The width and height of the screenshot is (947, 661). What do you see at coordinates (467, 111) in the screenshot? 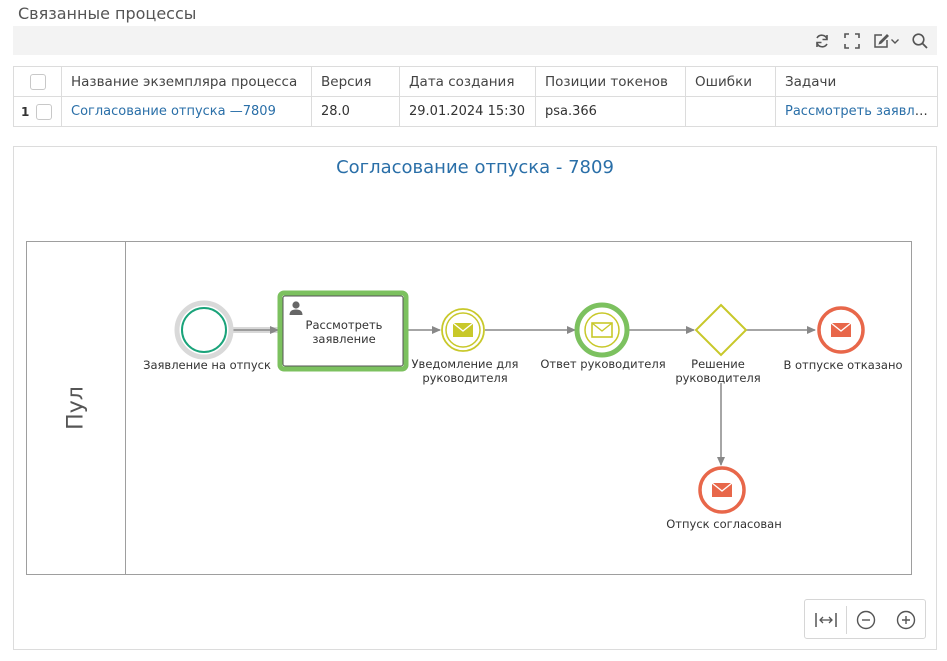
I see `cell-created: 29.01.2024 15:30` at bounding box center [467, 111].